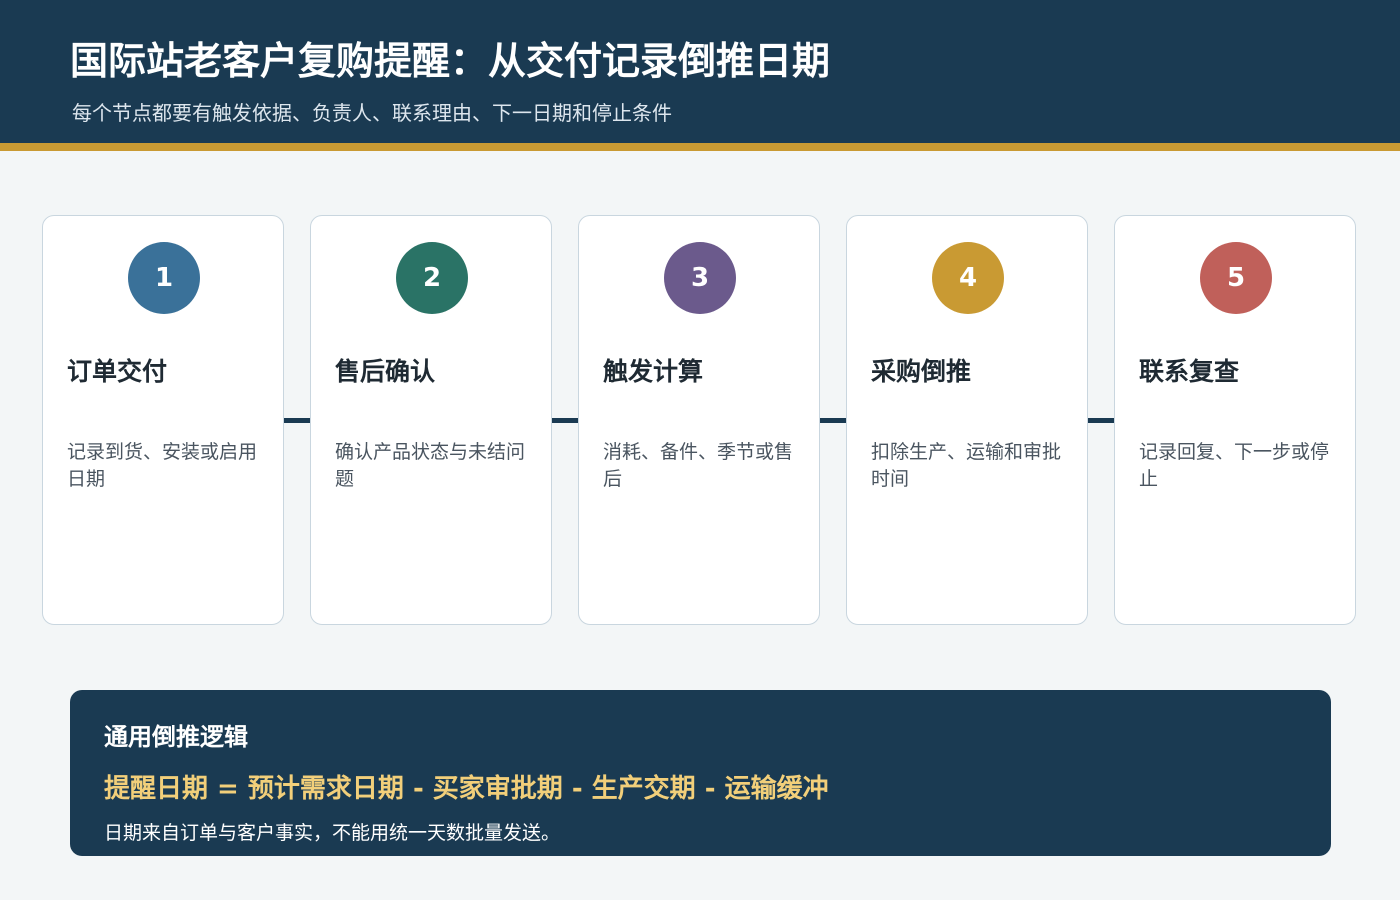  I want to click on formula-heading: 通用倒推逻辑, so click(176, 737).